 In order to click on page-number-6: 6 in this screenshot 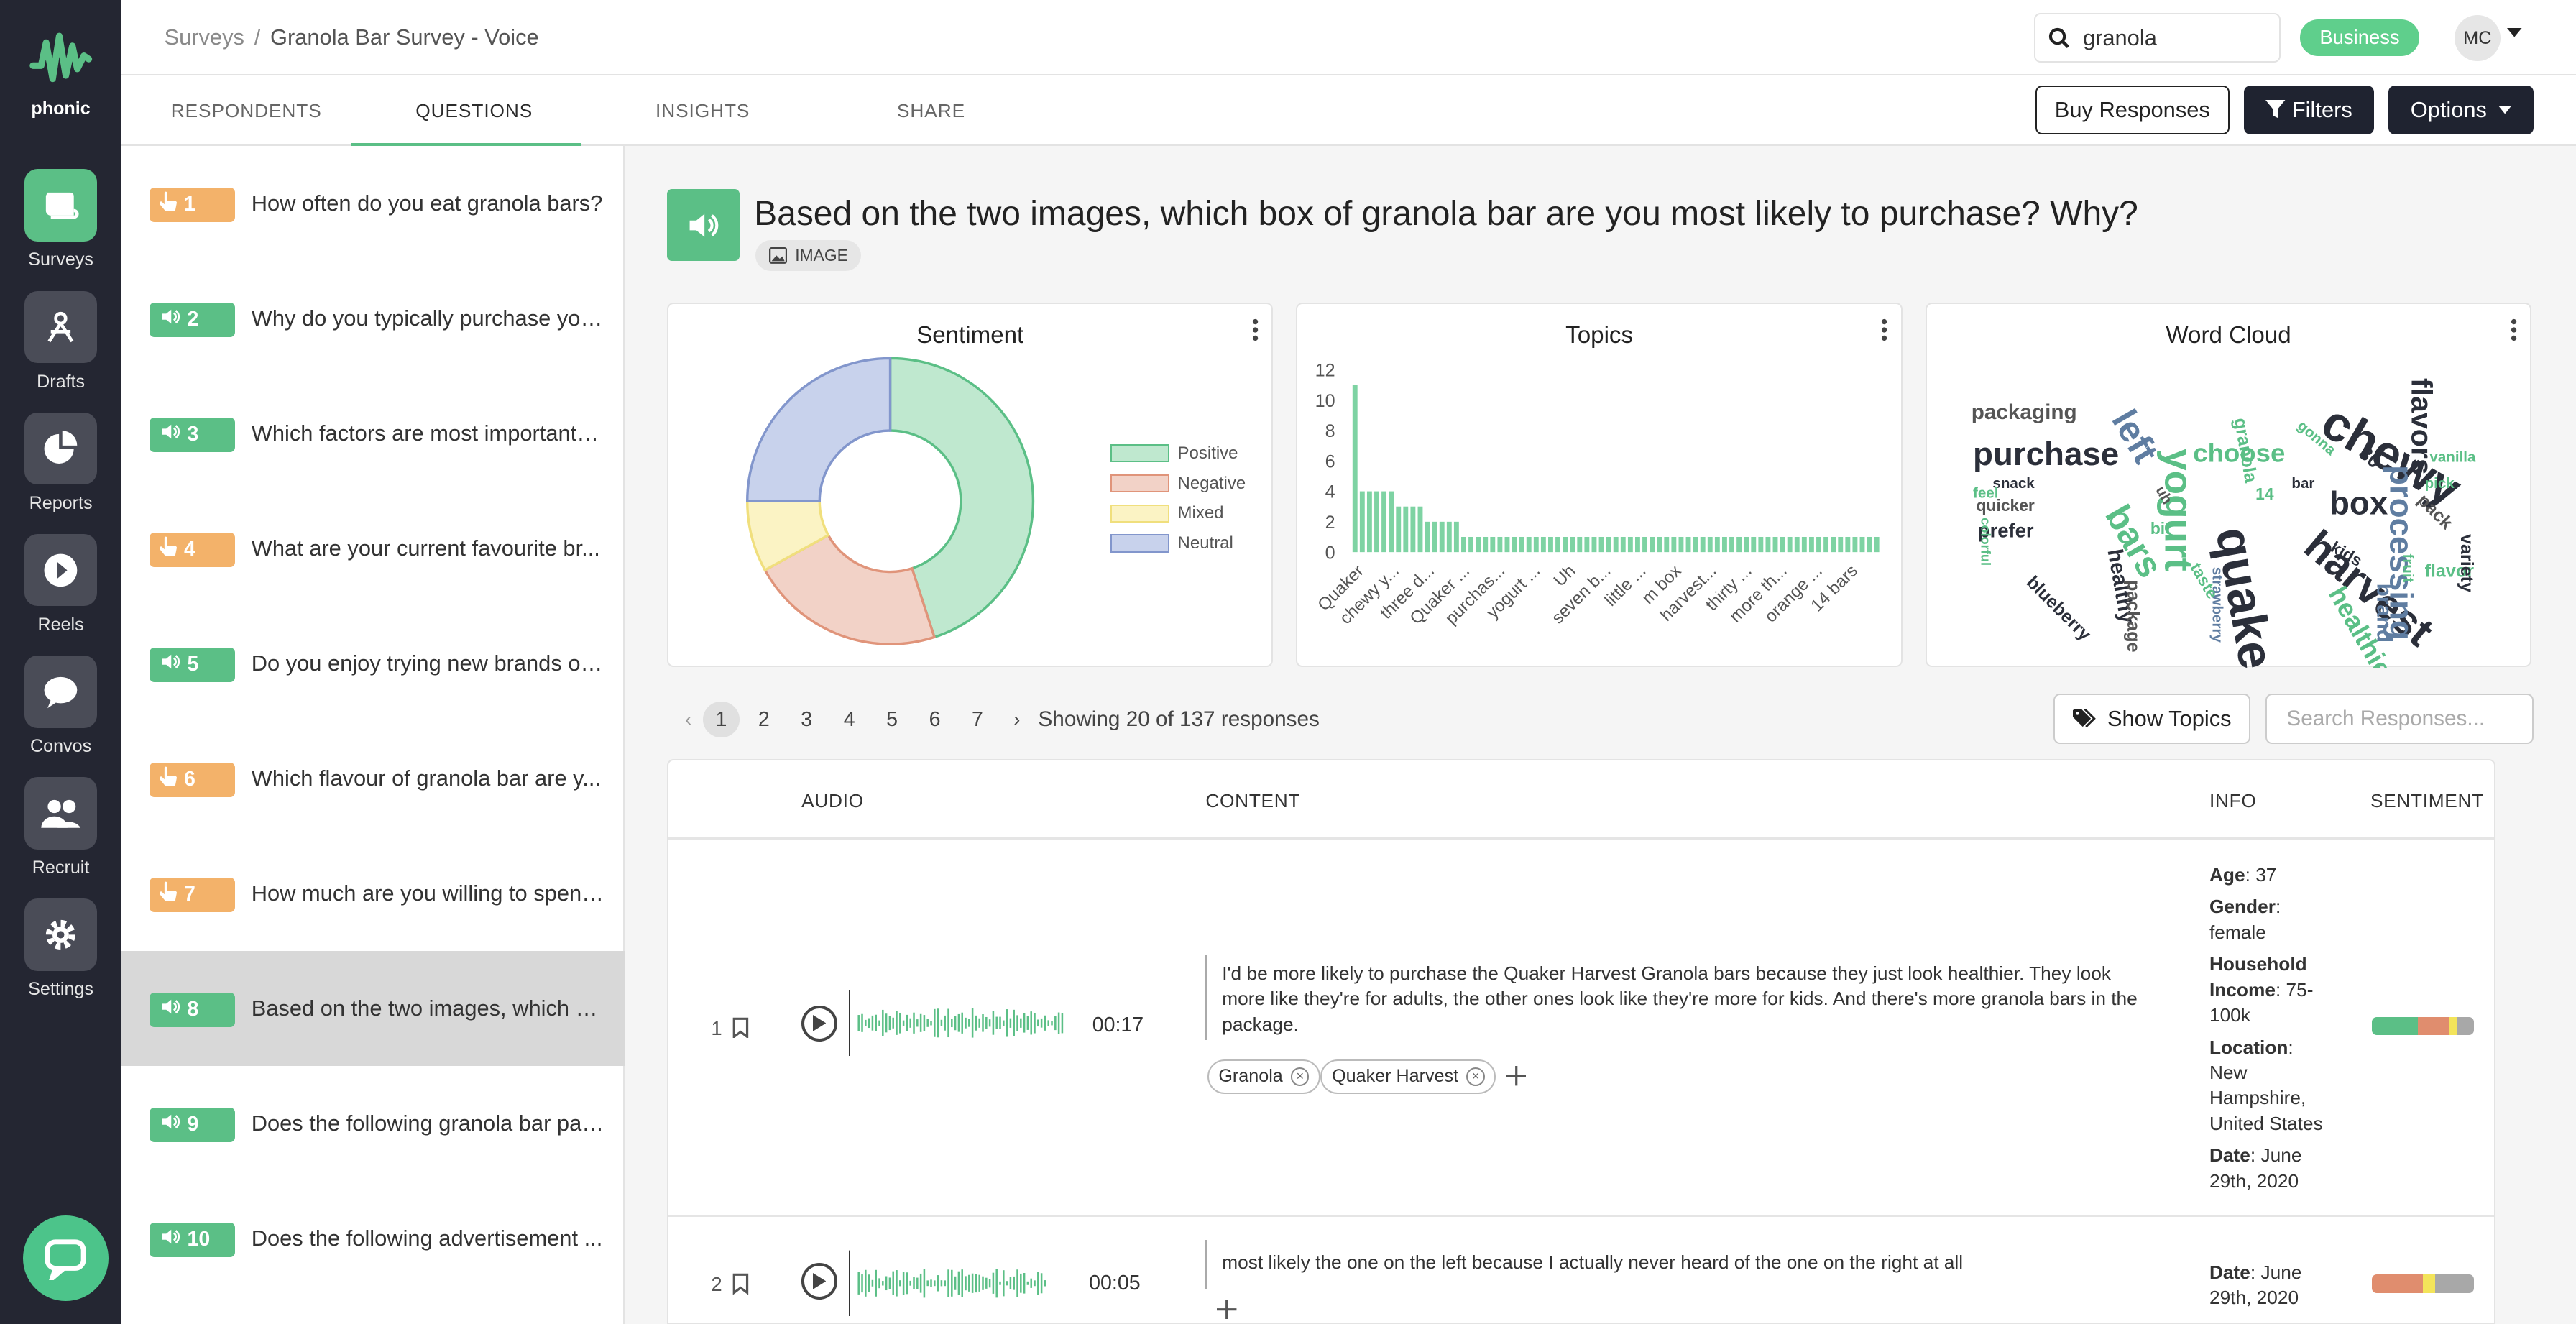, I will do `click(934, 719)`.